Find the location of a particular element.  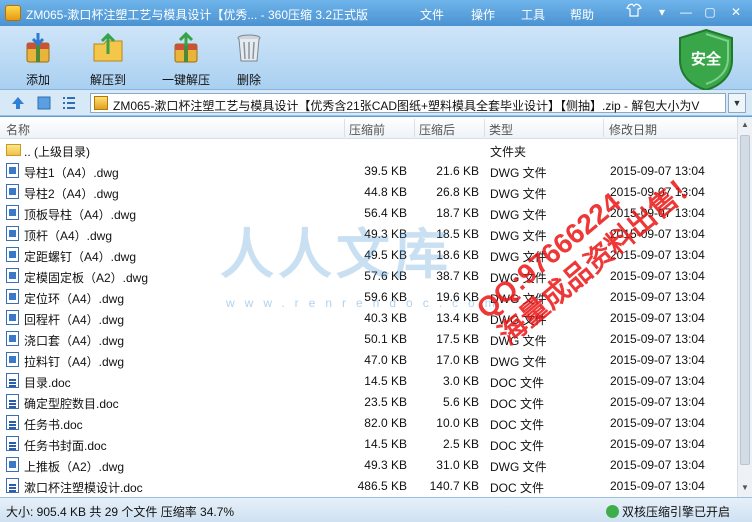

file-size: 23.5 KB is located at coordinates (385, 402).